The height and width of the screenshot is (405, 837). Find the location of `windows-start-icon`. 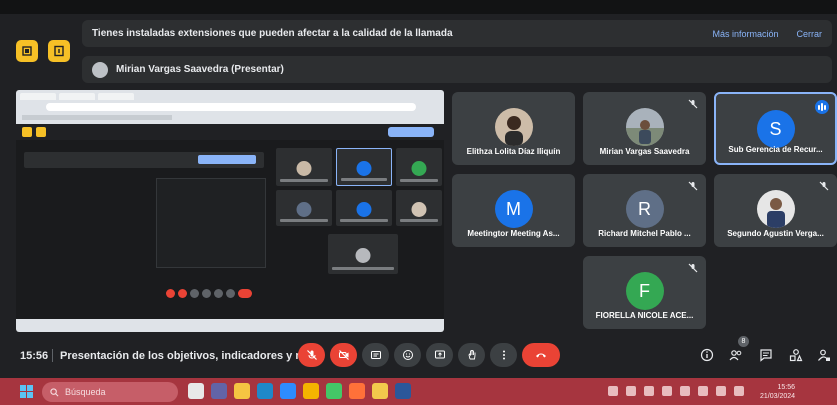

windows-start-icon is located at coordinates (26, 391).